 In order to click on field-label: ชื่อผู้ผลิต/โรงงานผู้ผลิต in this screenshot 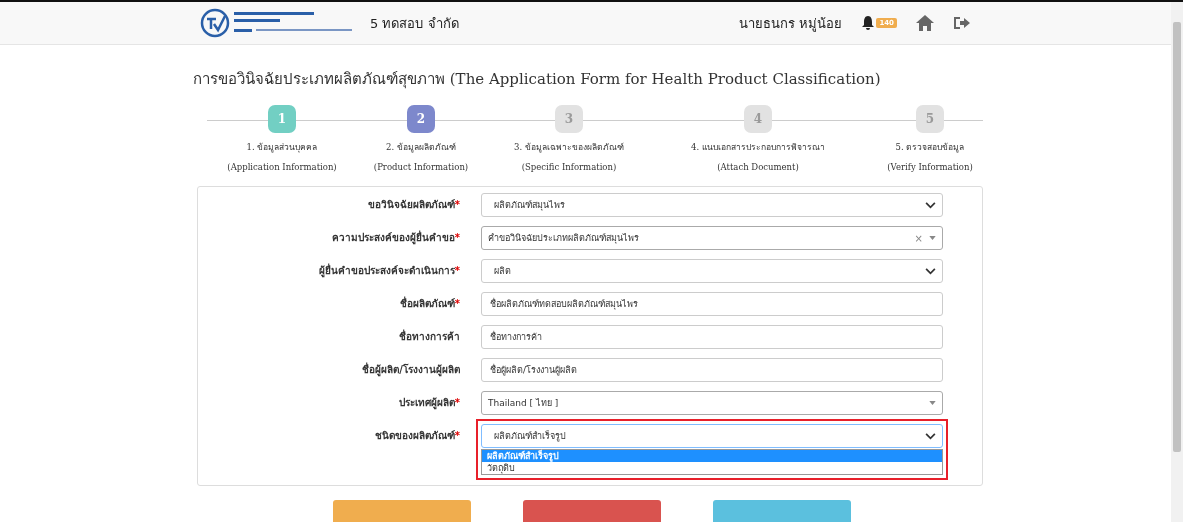, I will do `click(411, 369)`.